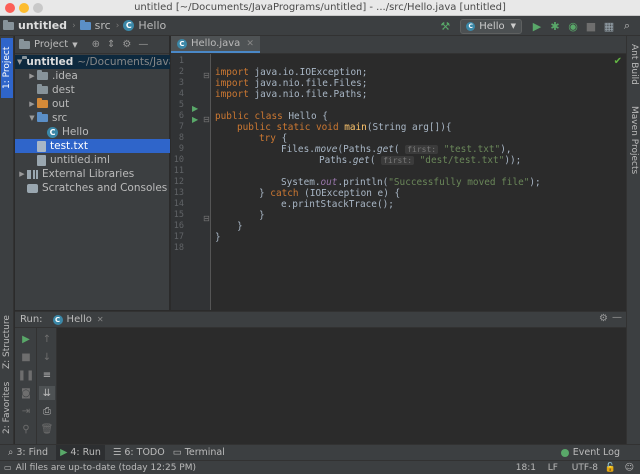 The image size is (640, 474). I want to click on run-toolbar-secondary: ↑ ↓ ≡ ⇊ ⎙ 🗑, so click(47, 386).